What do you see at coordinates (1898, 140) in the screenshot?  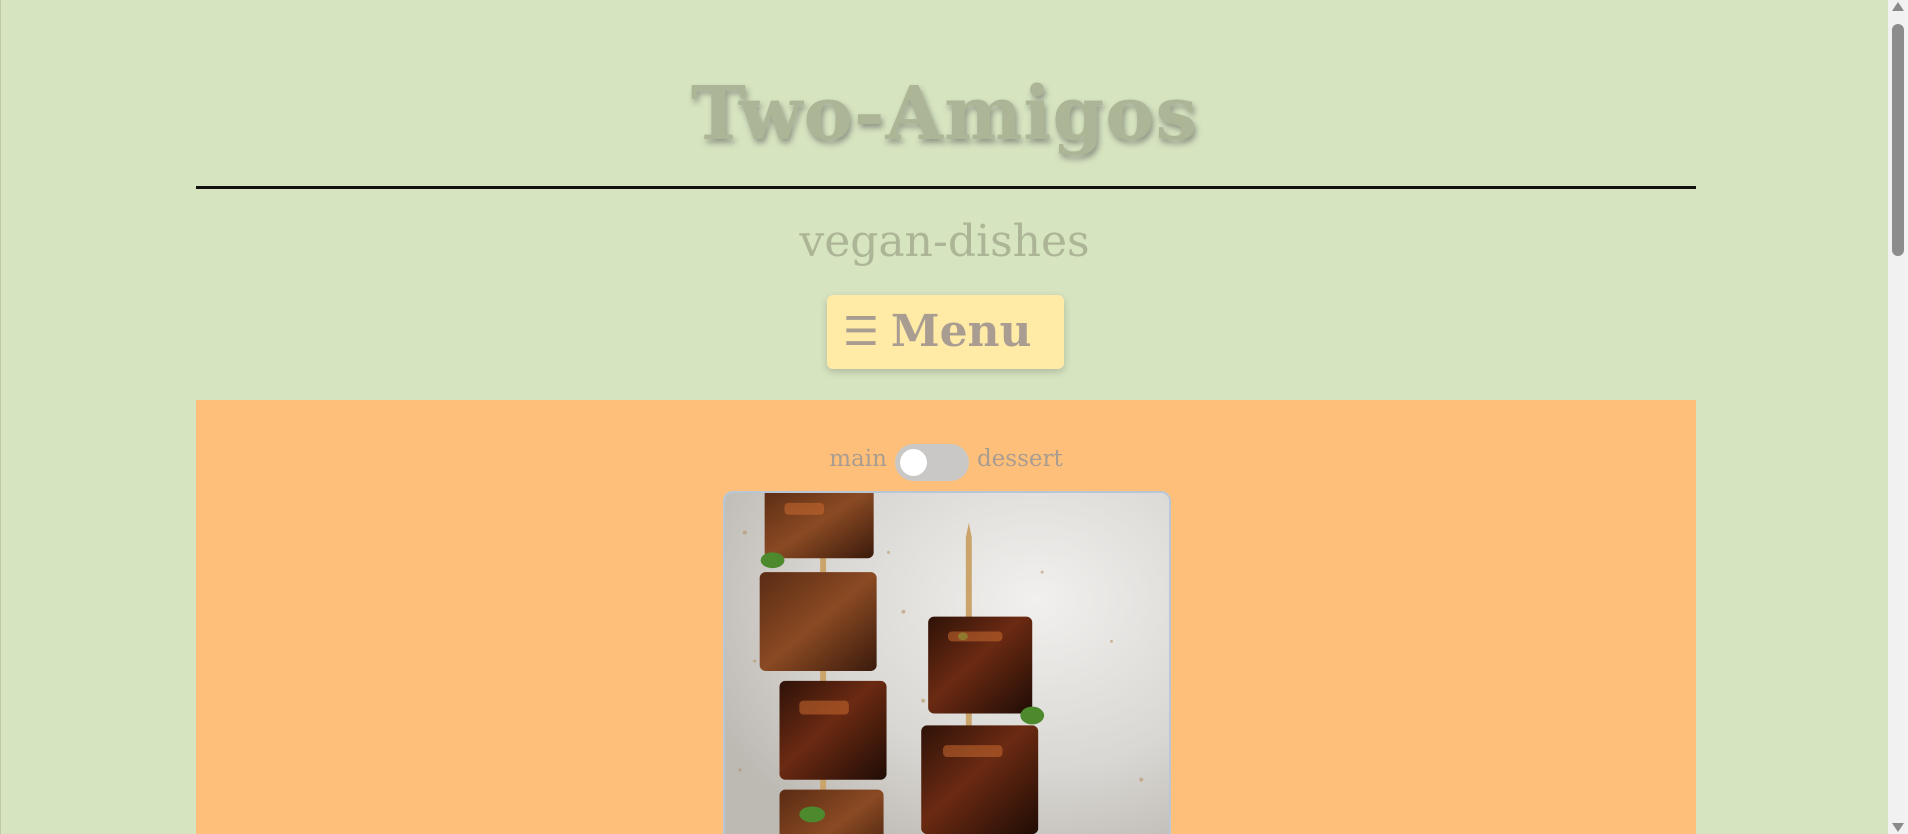 I see `scrollbar-thumb` at bounding box center [1898, 140].